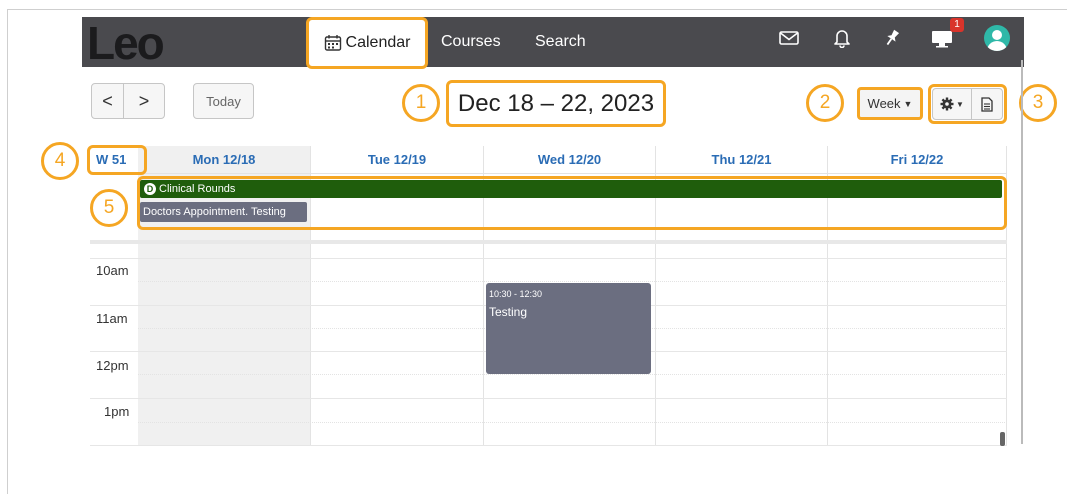  What do you see at coordinates (112, 318) in the screenshot?
I see `time-label-11am: 11am` at bounding box center [112, 318].